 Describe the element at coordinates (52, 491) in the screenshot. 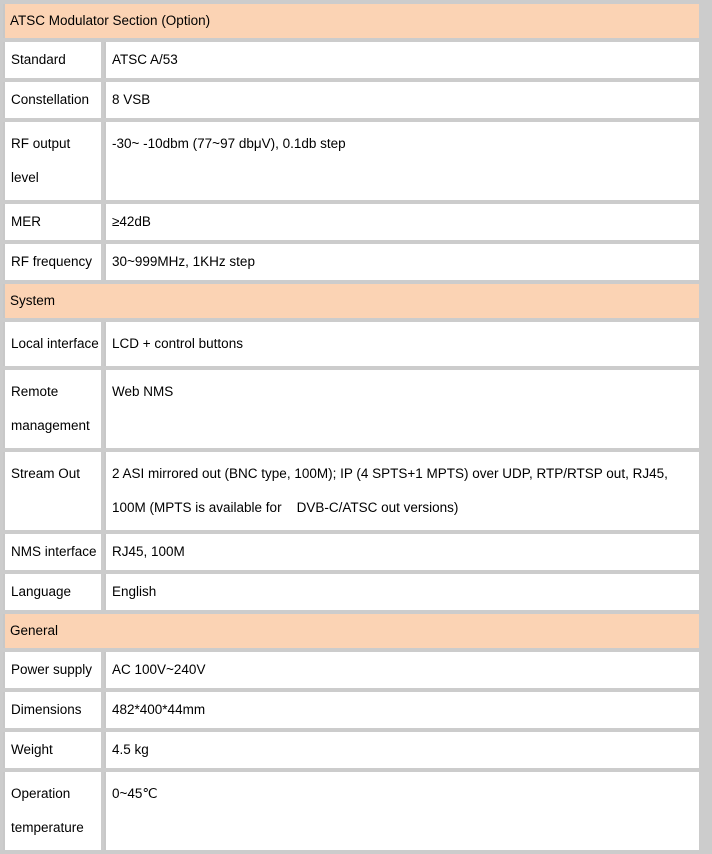

I see `spec-row-label: Stream Out` at that location.